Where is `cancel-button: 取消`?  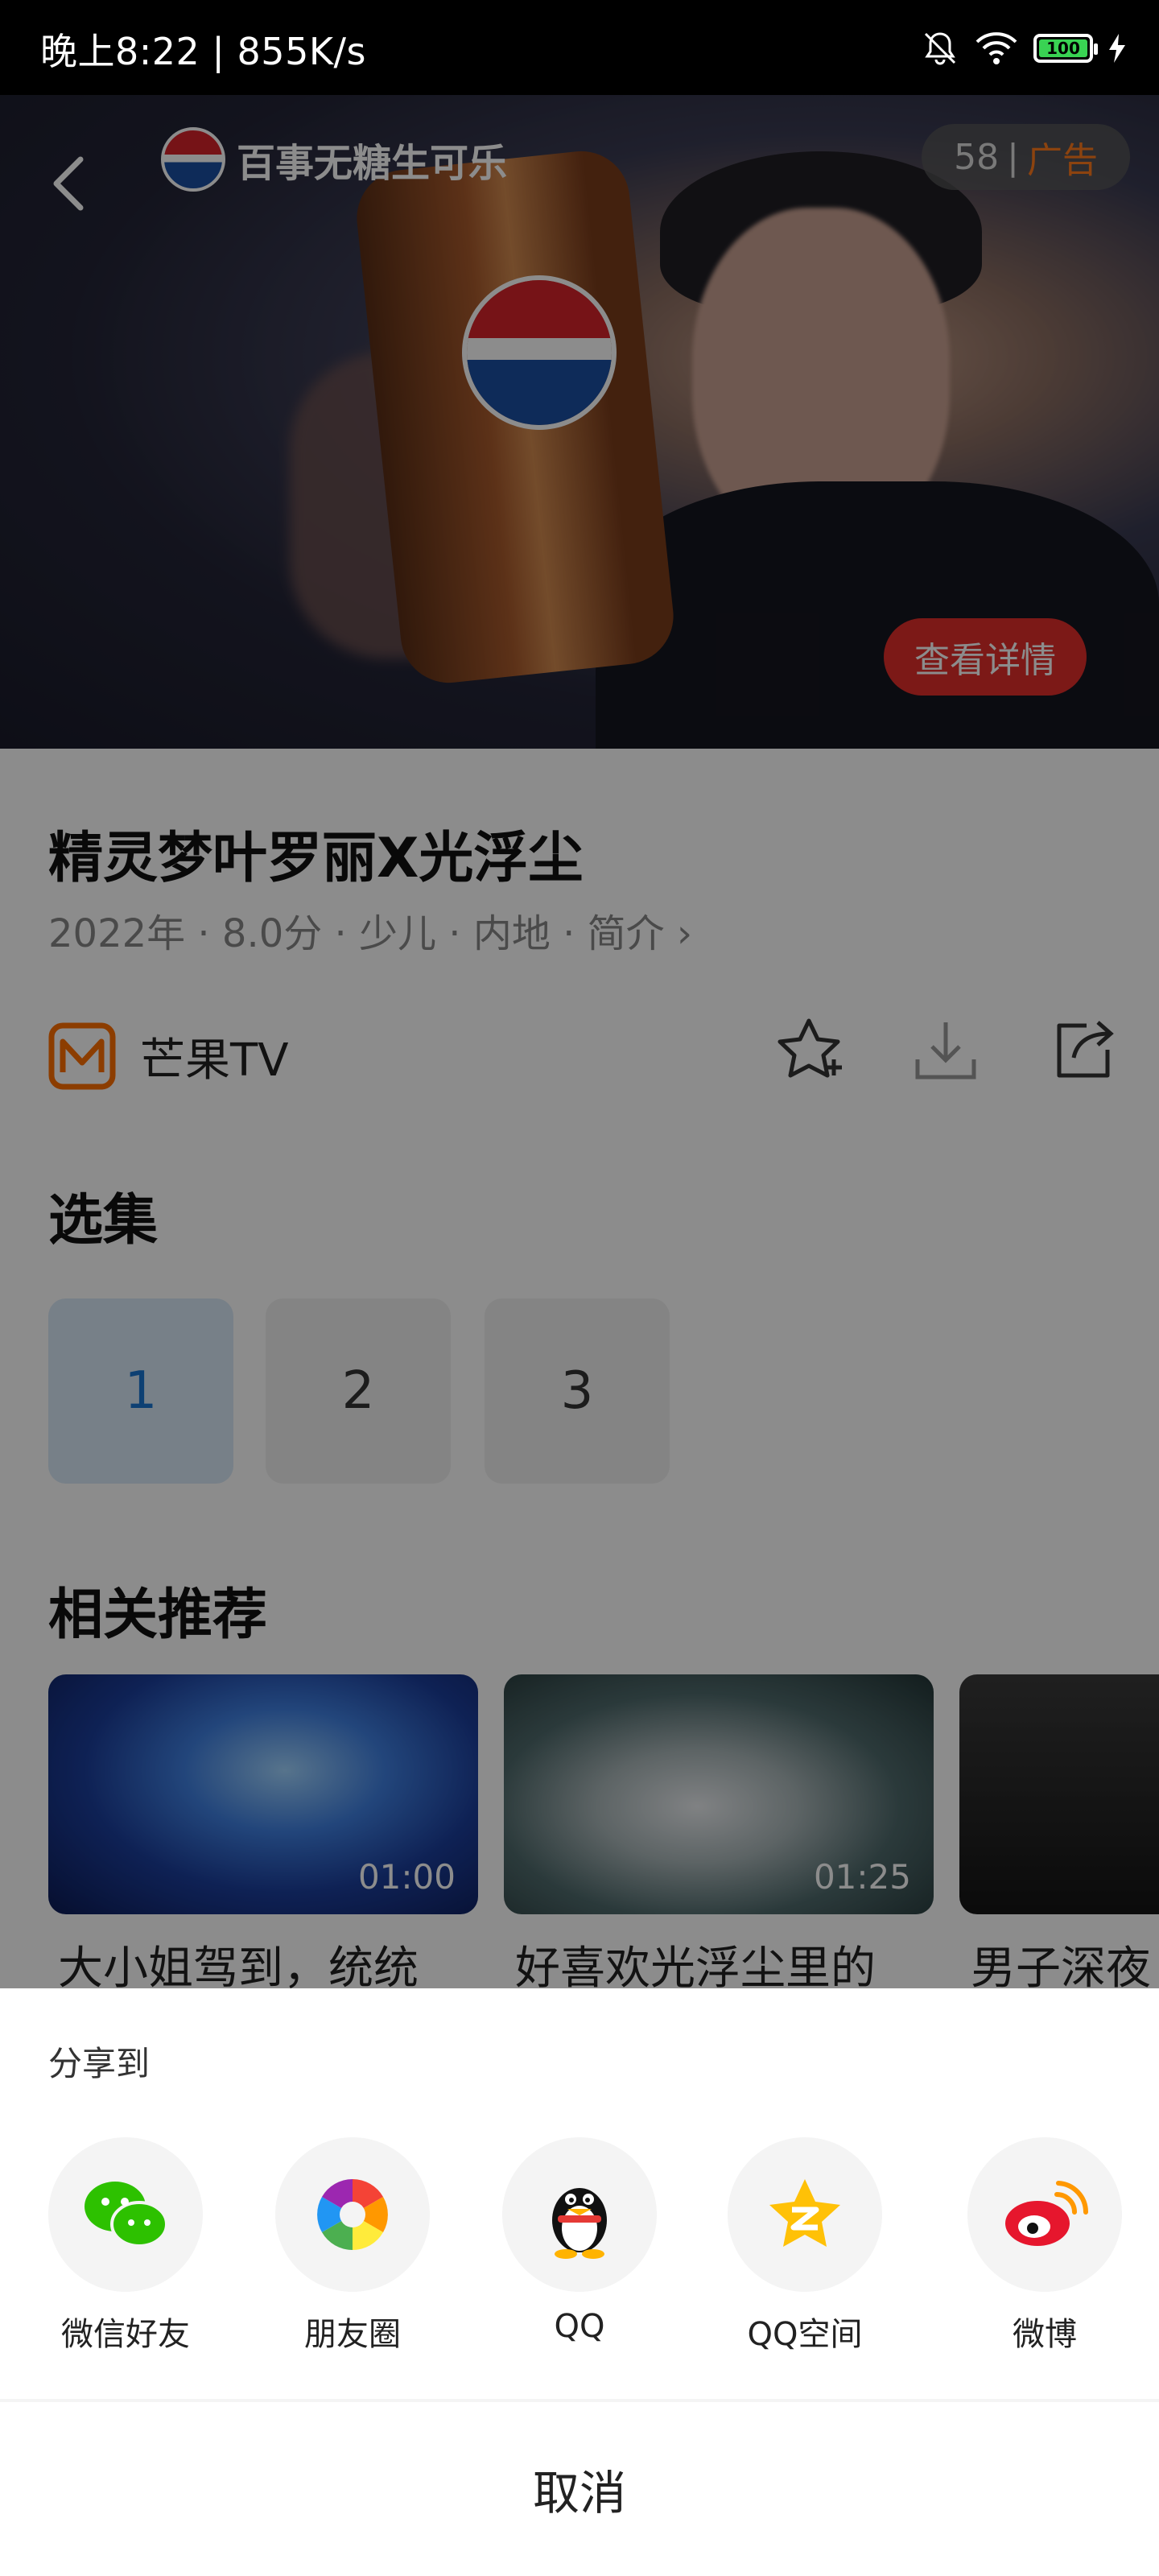
cancel-button: 取消 is located at coordinates (579, 2489).